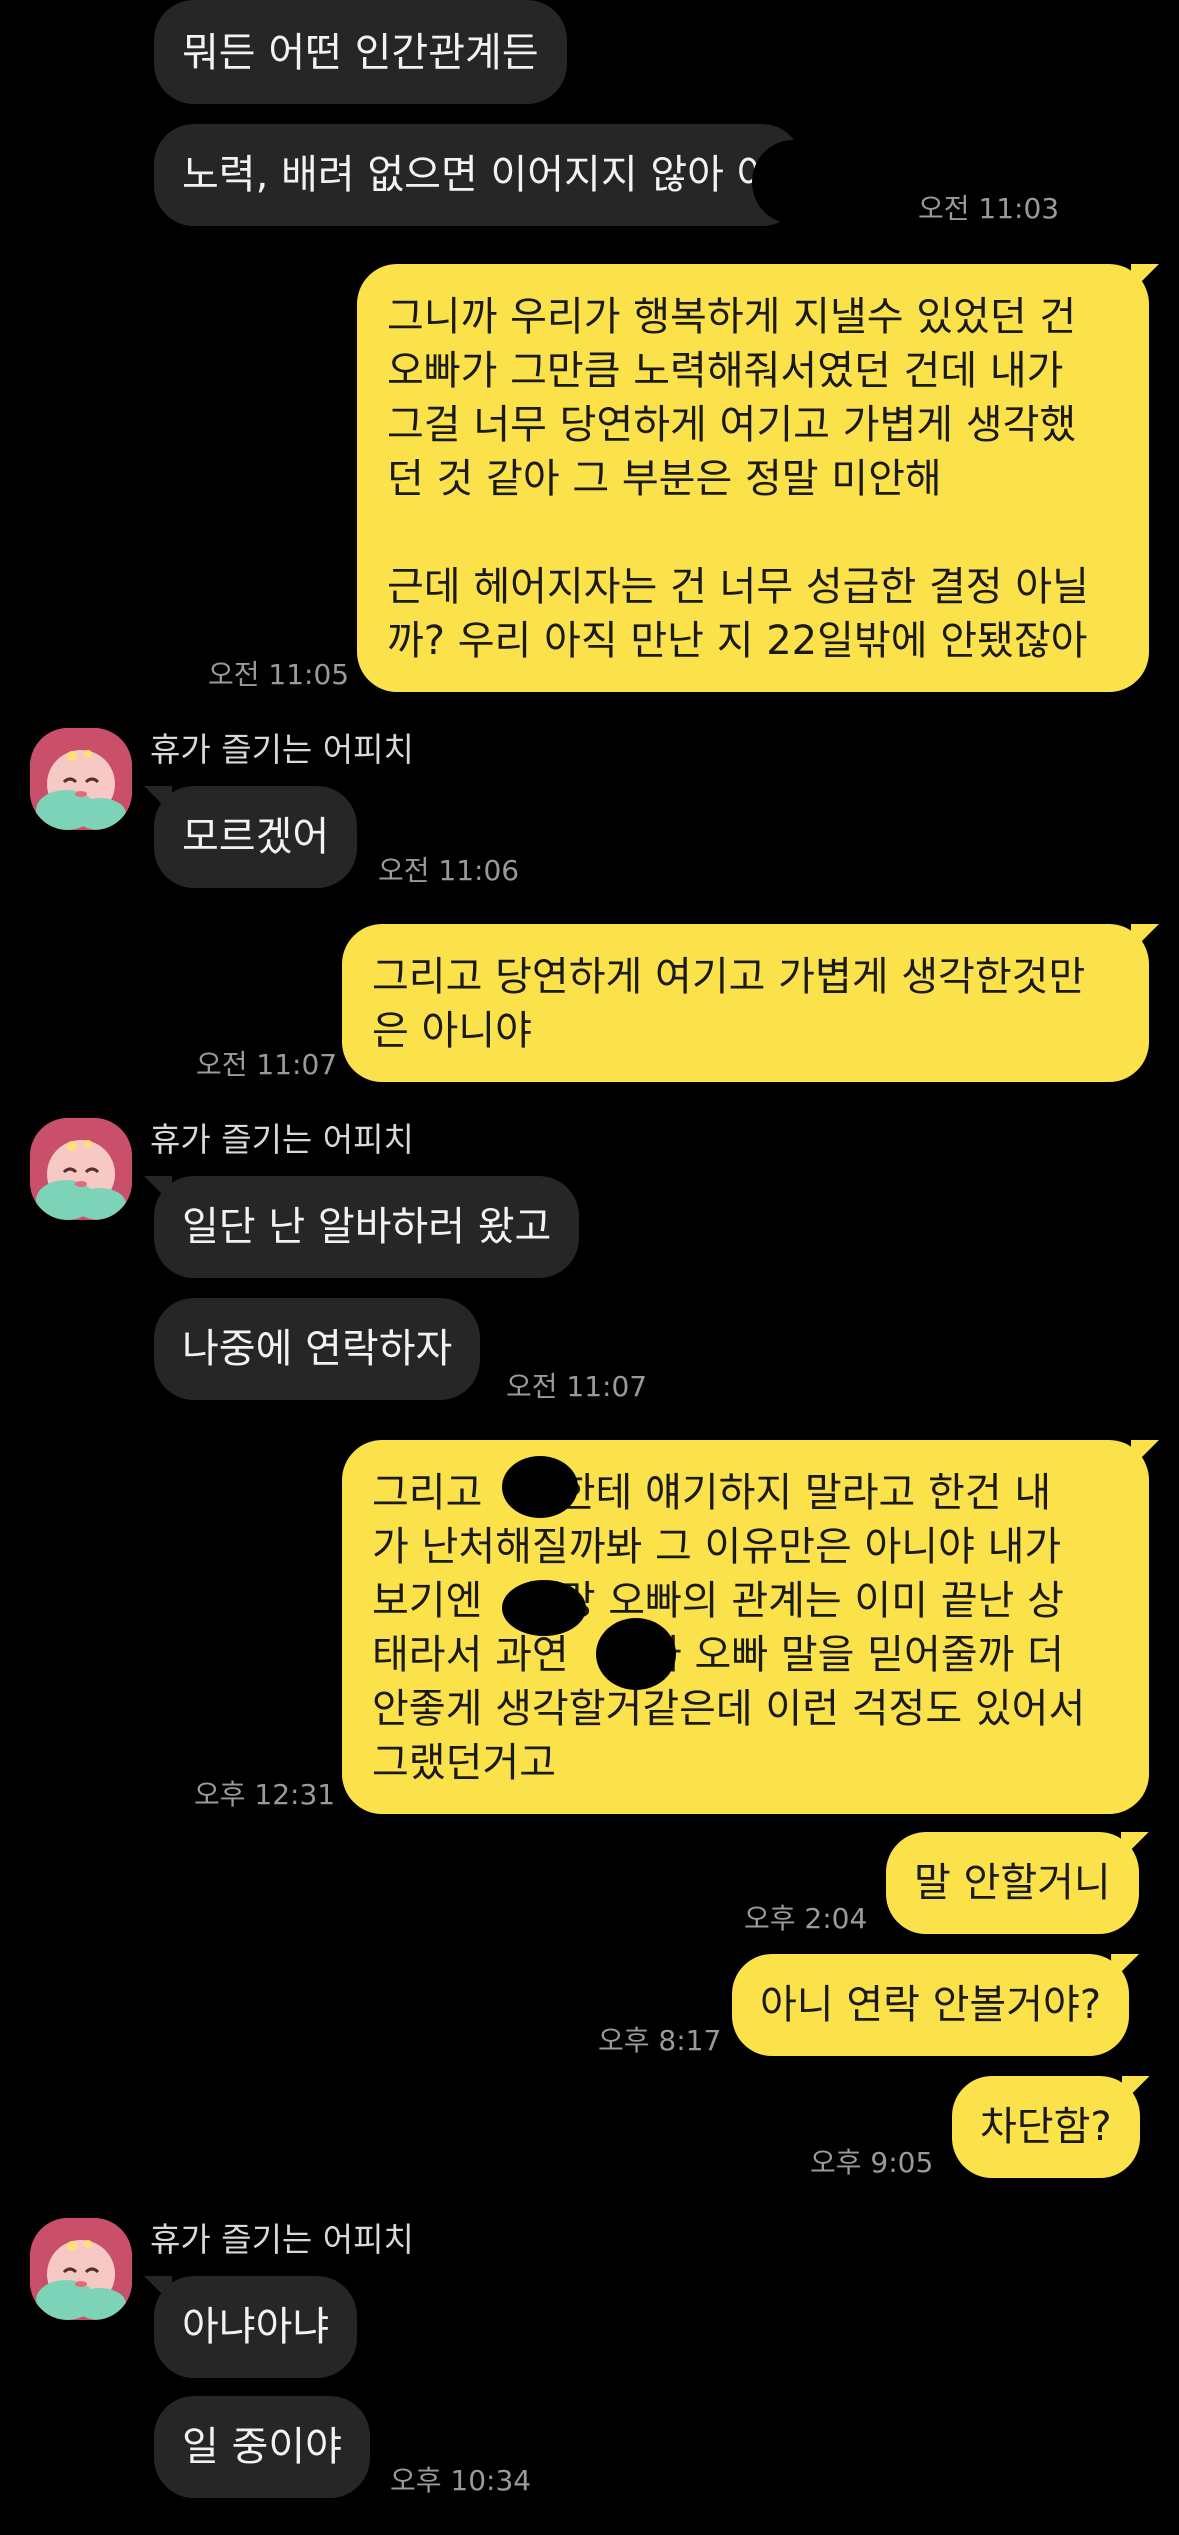 The image size is (1179, 2535). Describe the element at coordinates (872, 2162) in the screenshot. I see `message-timestamp: 오후 9:05` at that location.